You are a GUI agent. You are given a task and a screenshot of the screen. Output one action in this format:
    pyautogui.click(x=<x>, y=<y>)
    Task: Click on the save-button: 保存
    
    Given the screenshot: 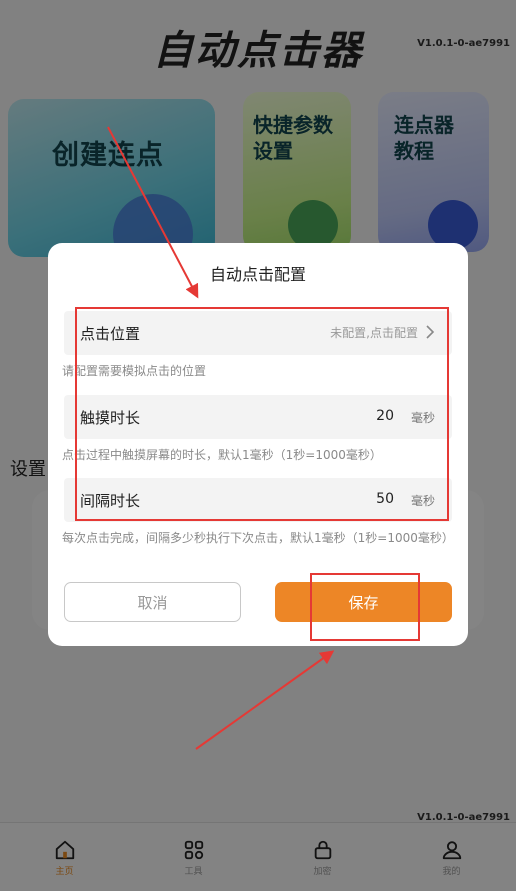 What is the action you would take?
    pyautogui.click(x=363, y=602)
    